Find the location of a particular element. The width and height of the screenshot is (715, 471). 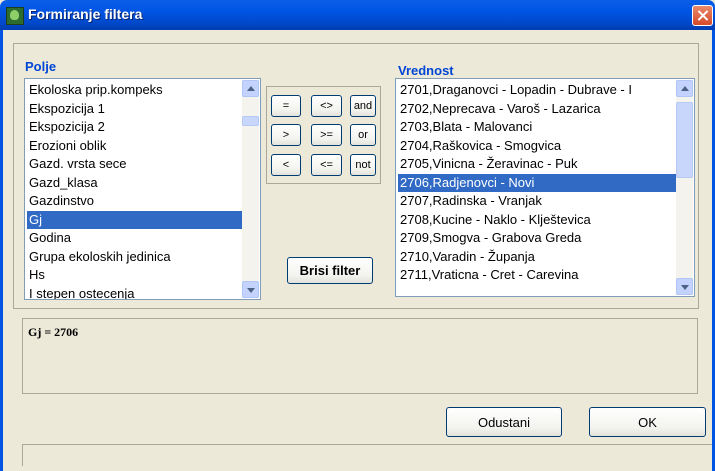

window-title: Formiranje filtera is located at coordinates (85, 14).